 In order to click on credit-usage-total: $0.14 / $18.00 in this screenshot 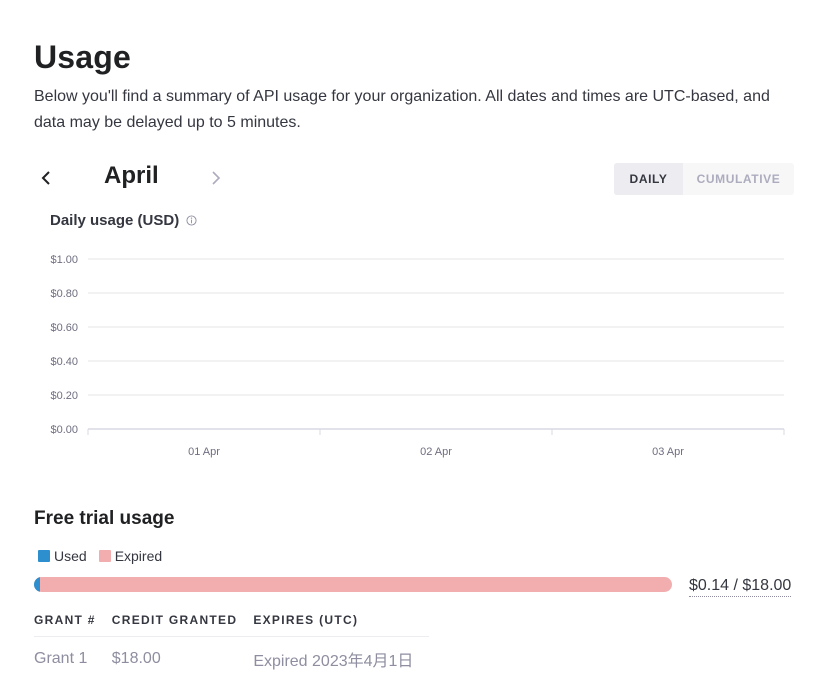, I will do `click(740, 587)`.